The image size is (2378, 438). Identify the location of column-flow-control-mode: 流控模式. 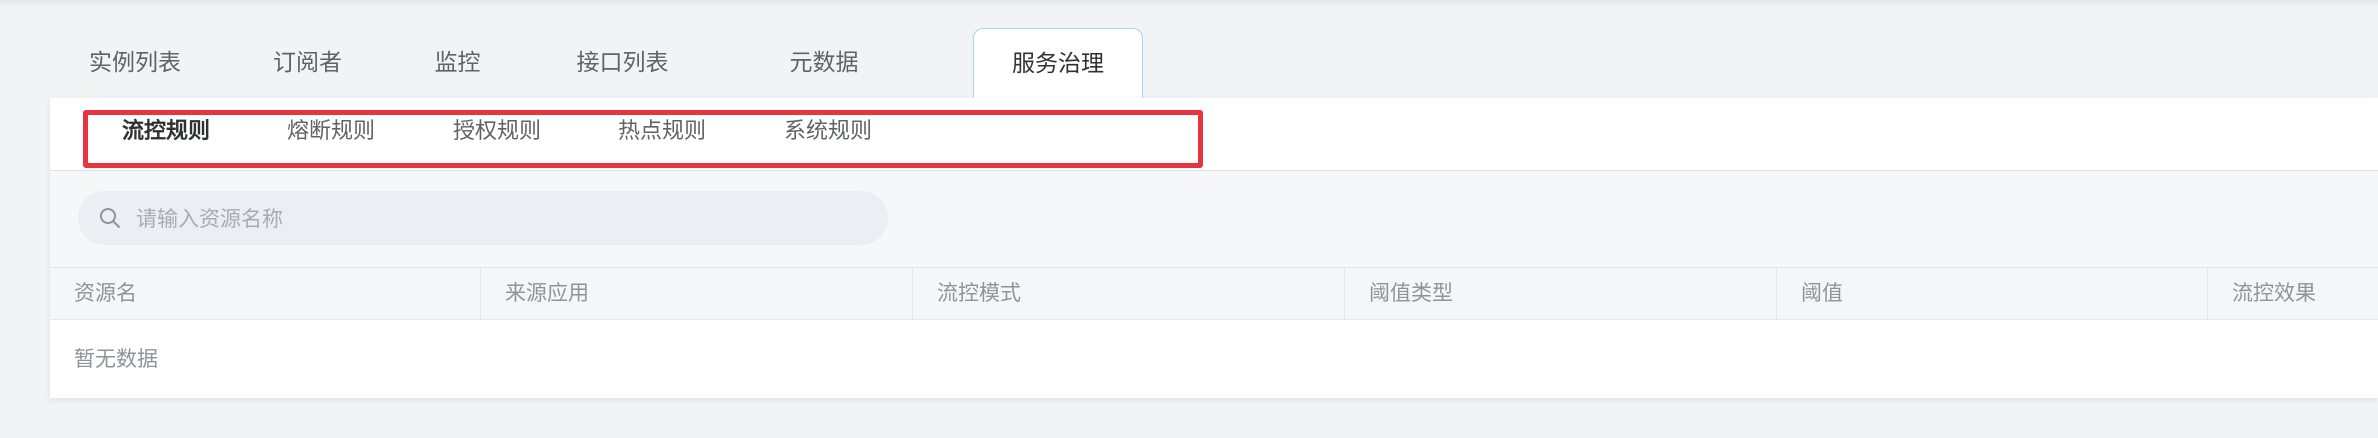
(1129, 293).